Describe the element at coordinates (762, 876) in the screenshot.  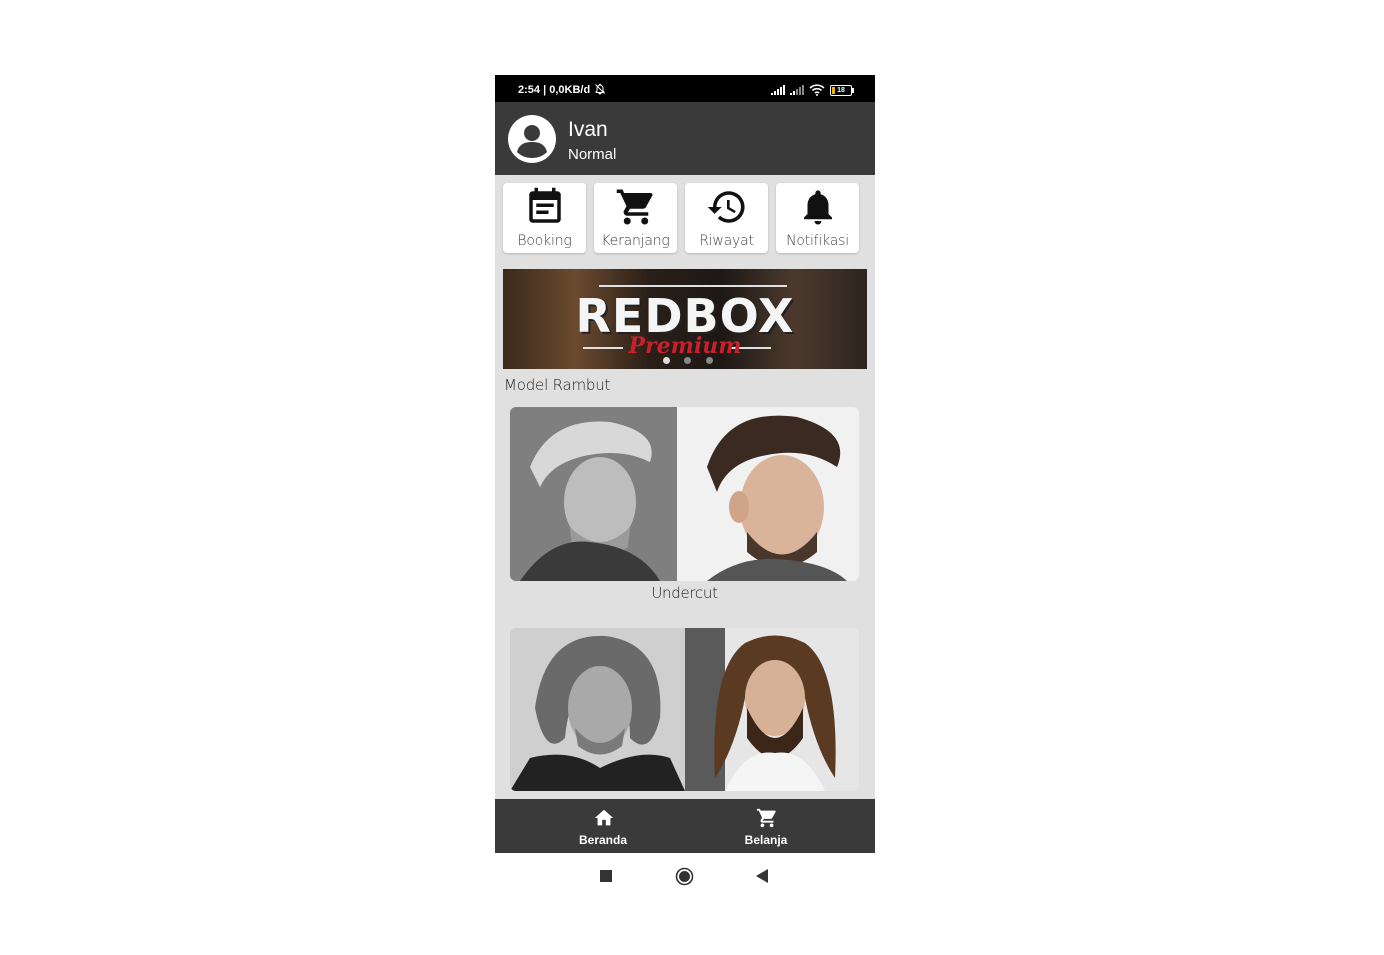
I see `back-icon` at that location.